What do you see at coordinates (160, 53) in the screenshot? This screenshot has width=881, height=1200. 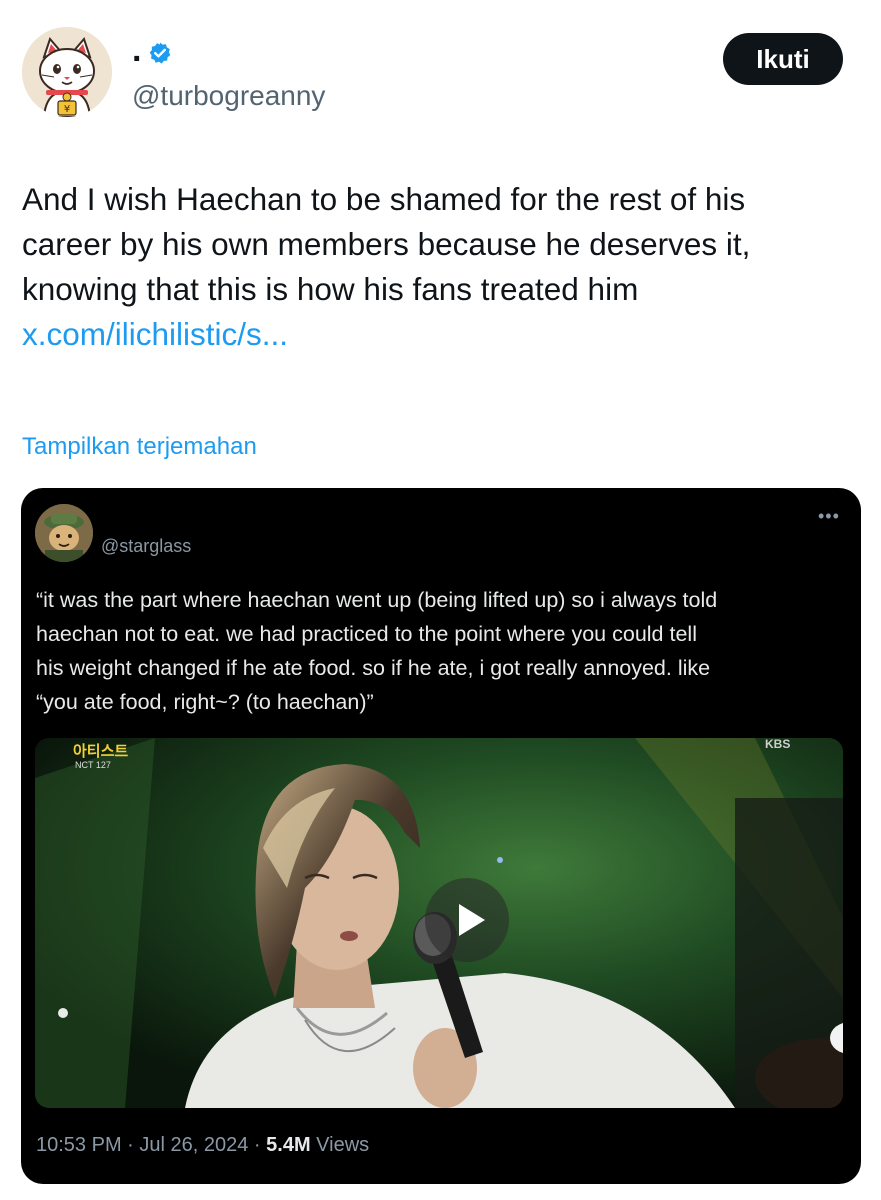 I see `verified-badge-icon` at bounding box center [160, 53].